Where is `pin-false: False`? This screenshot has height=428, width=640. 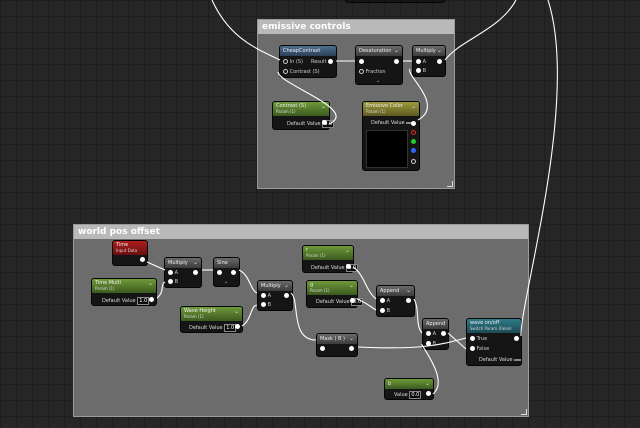
pin-false: False is located at coordinates (479, 349).